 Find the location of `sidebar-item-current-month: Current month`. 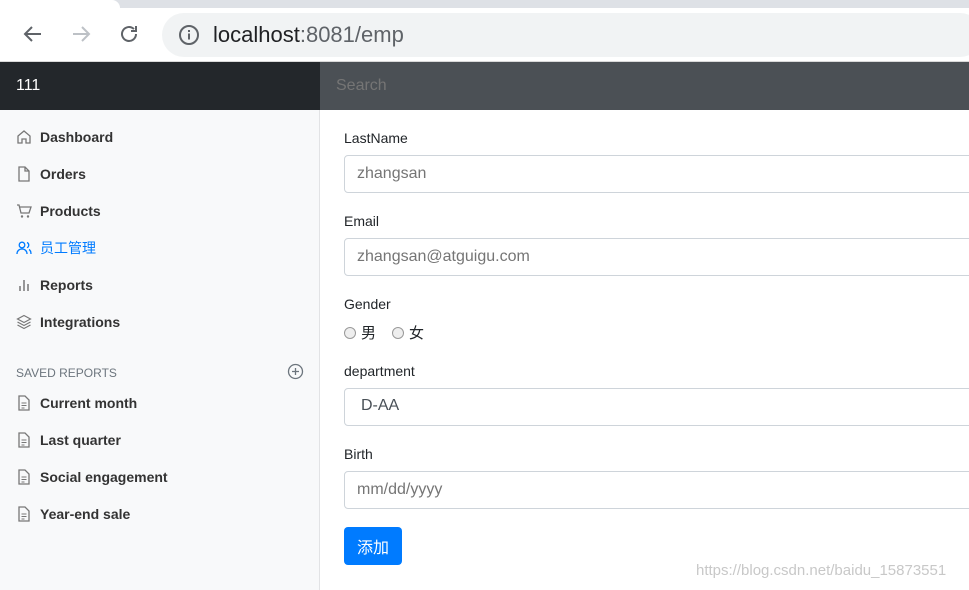

sidebar-item-current-month: Current month is located at coordinates (76, 403).